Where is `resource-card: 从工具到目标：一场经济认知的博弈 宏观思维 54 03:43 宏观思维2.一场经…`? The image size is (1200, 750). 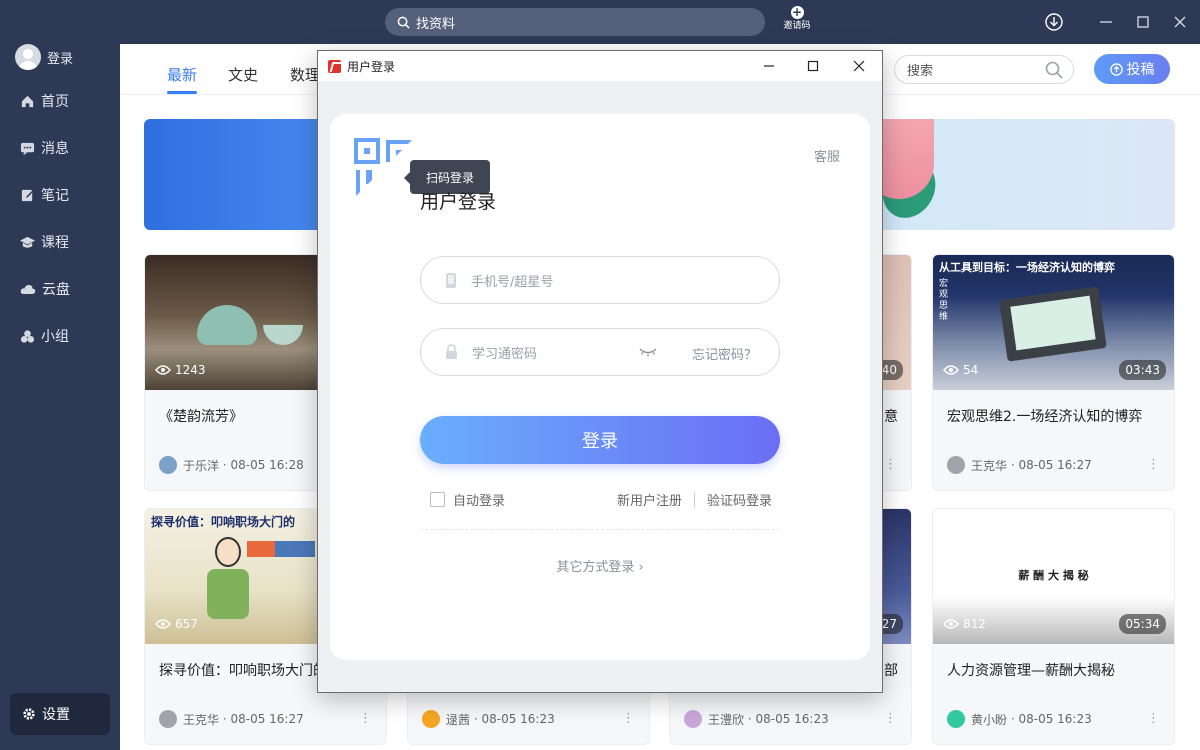
resource-card: 从工具到目标：一场经济认知的博弈 宏观思维 54 03:43 宏观思维2.一场经… is located at coordinates (1053, 372).